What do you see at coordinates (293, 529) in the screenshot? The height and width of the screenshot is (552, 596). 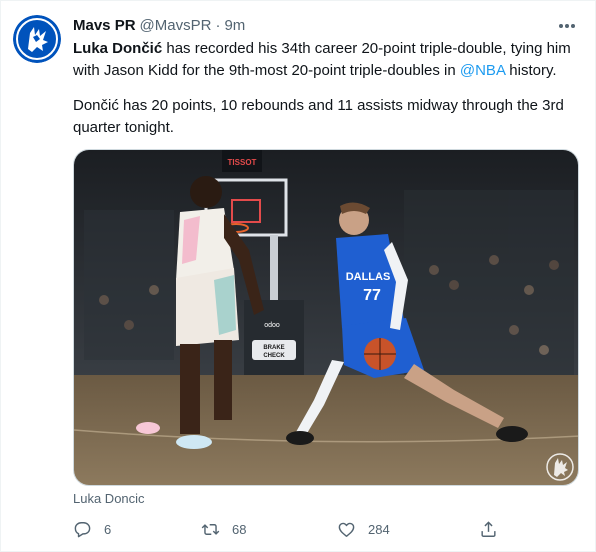 I see `action-bar: 6 68 284` at bounding box center [293, 529].